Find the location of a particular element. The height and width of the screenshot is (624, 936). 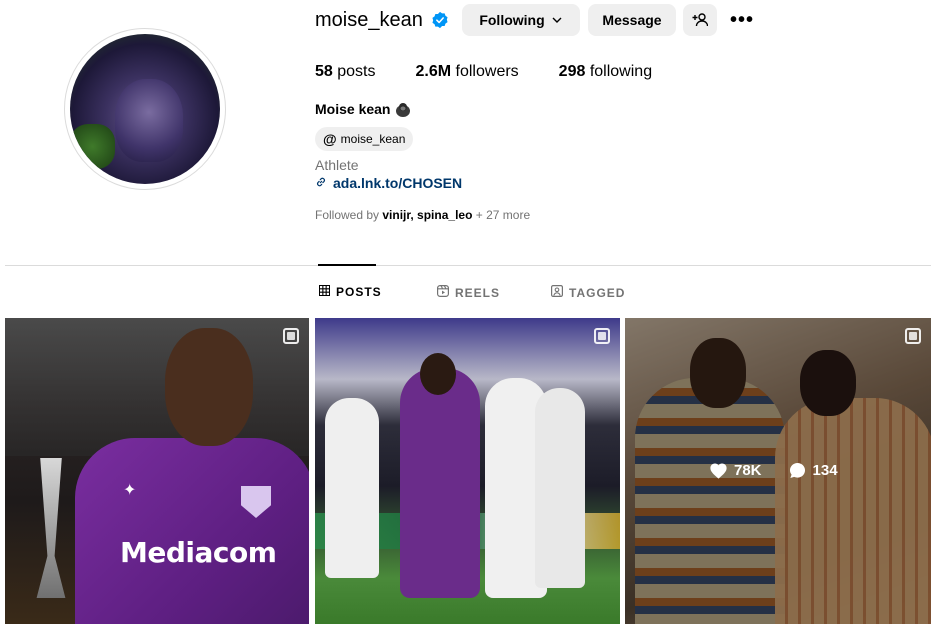

player-purple-kit is located at coordinates (440, 483).